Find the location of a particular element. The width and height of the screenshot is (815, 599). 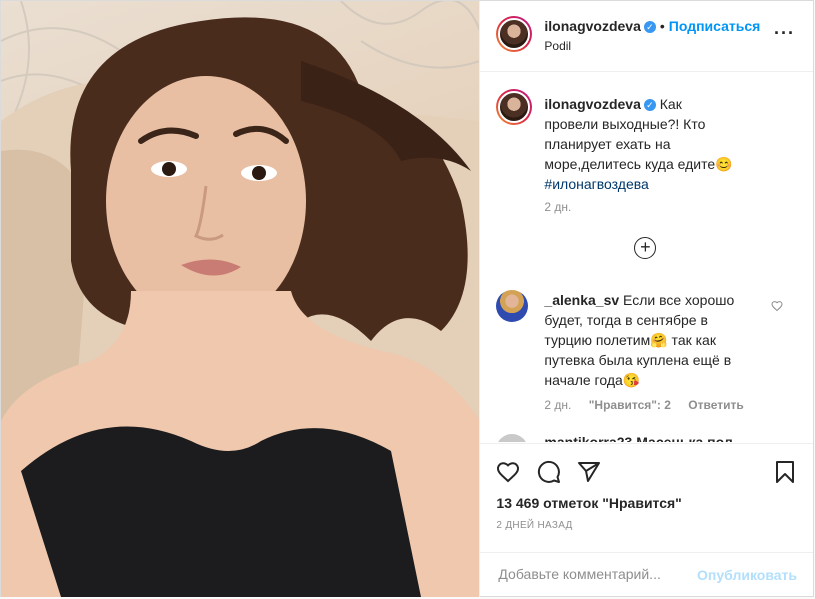

commenter-avatar is located at coordinates (512, 306).